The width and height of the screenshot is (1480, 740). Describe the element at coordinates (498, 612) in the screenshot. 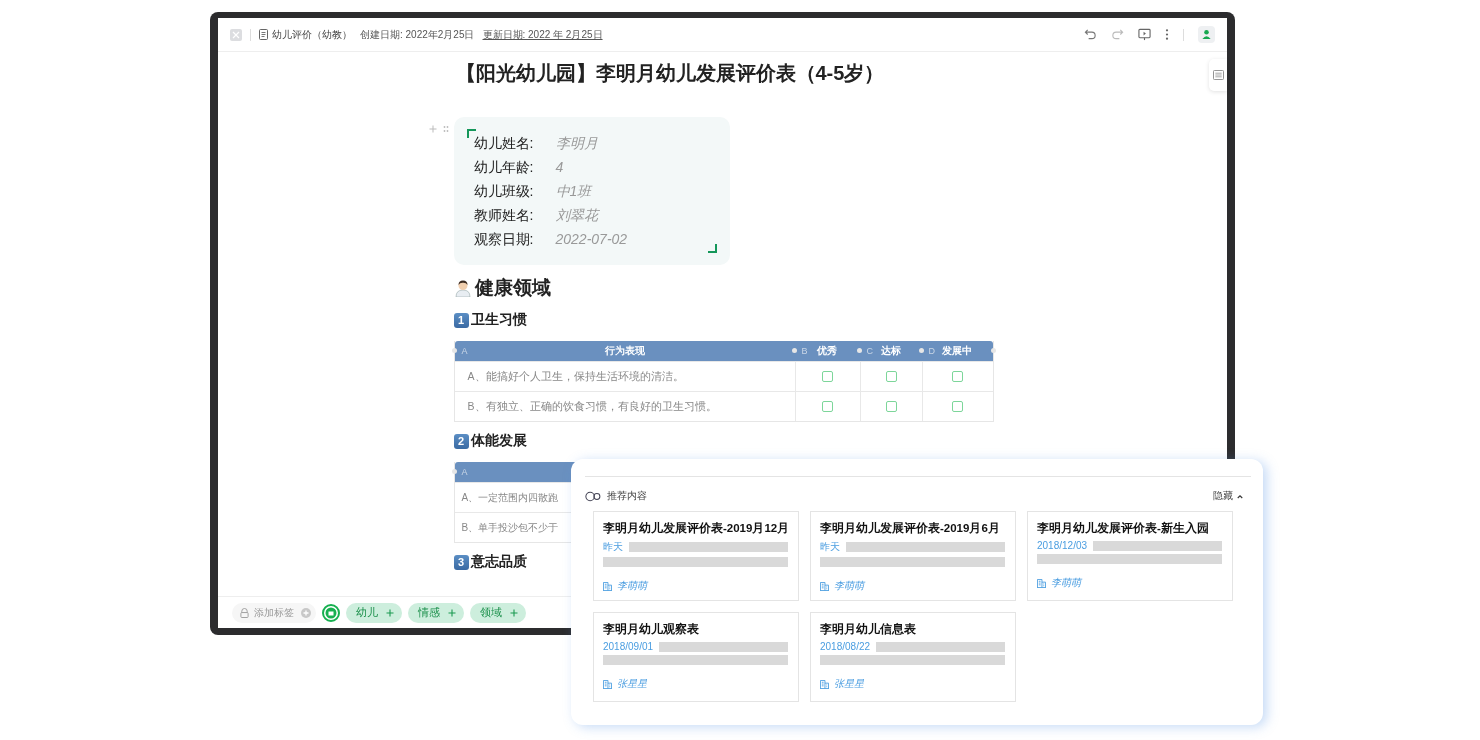

I see `tag-chip: 领域` at that location.